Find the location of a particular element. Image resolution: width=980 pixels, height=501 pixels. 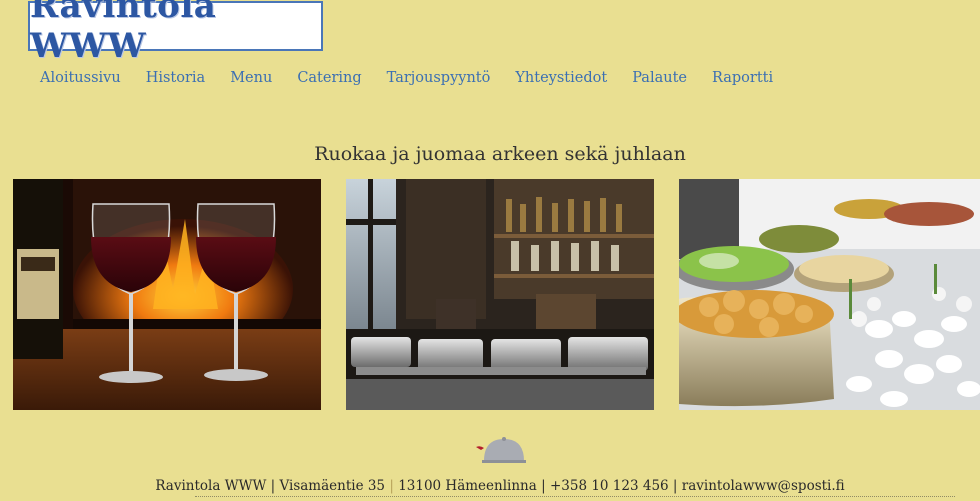

footer-email: ravintolawww@sposti.fi is located at coordinates (763, 486).